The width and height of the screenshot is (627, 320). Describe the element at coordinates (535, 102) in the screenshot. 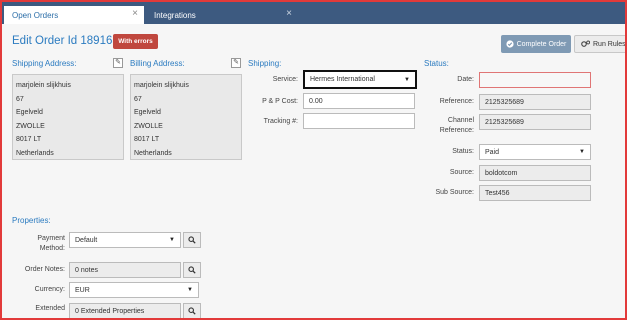

I see `reference-input: 2125325689` at that location.